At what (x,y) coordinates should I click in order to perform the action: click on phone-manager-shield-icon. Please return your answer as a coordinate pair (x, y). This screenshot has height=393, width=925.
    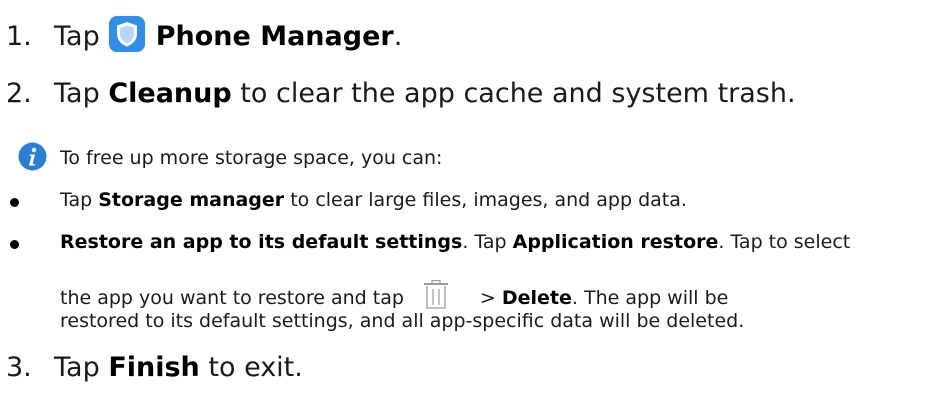
    Looking at the image, I should click on (126, 34).